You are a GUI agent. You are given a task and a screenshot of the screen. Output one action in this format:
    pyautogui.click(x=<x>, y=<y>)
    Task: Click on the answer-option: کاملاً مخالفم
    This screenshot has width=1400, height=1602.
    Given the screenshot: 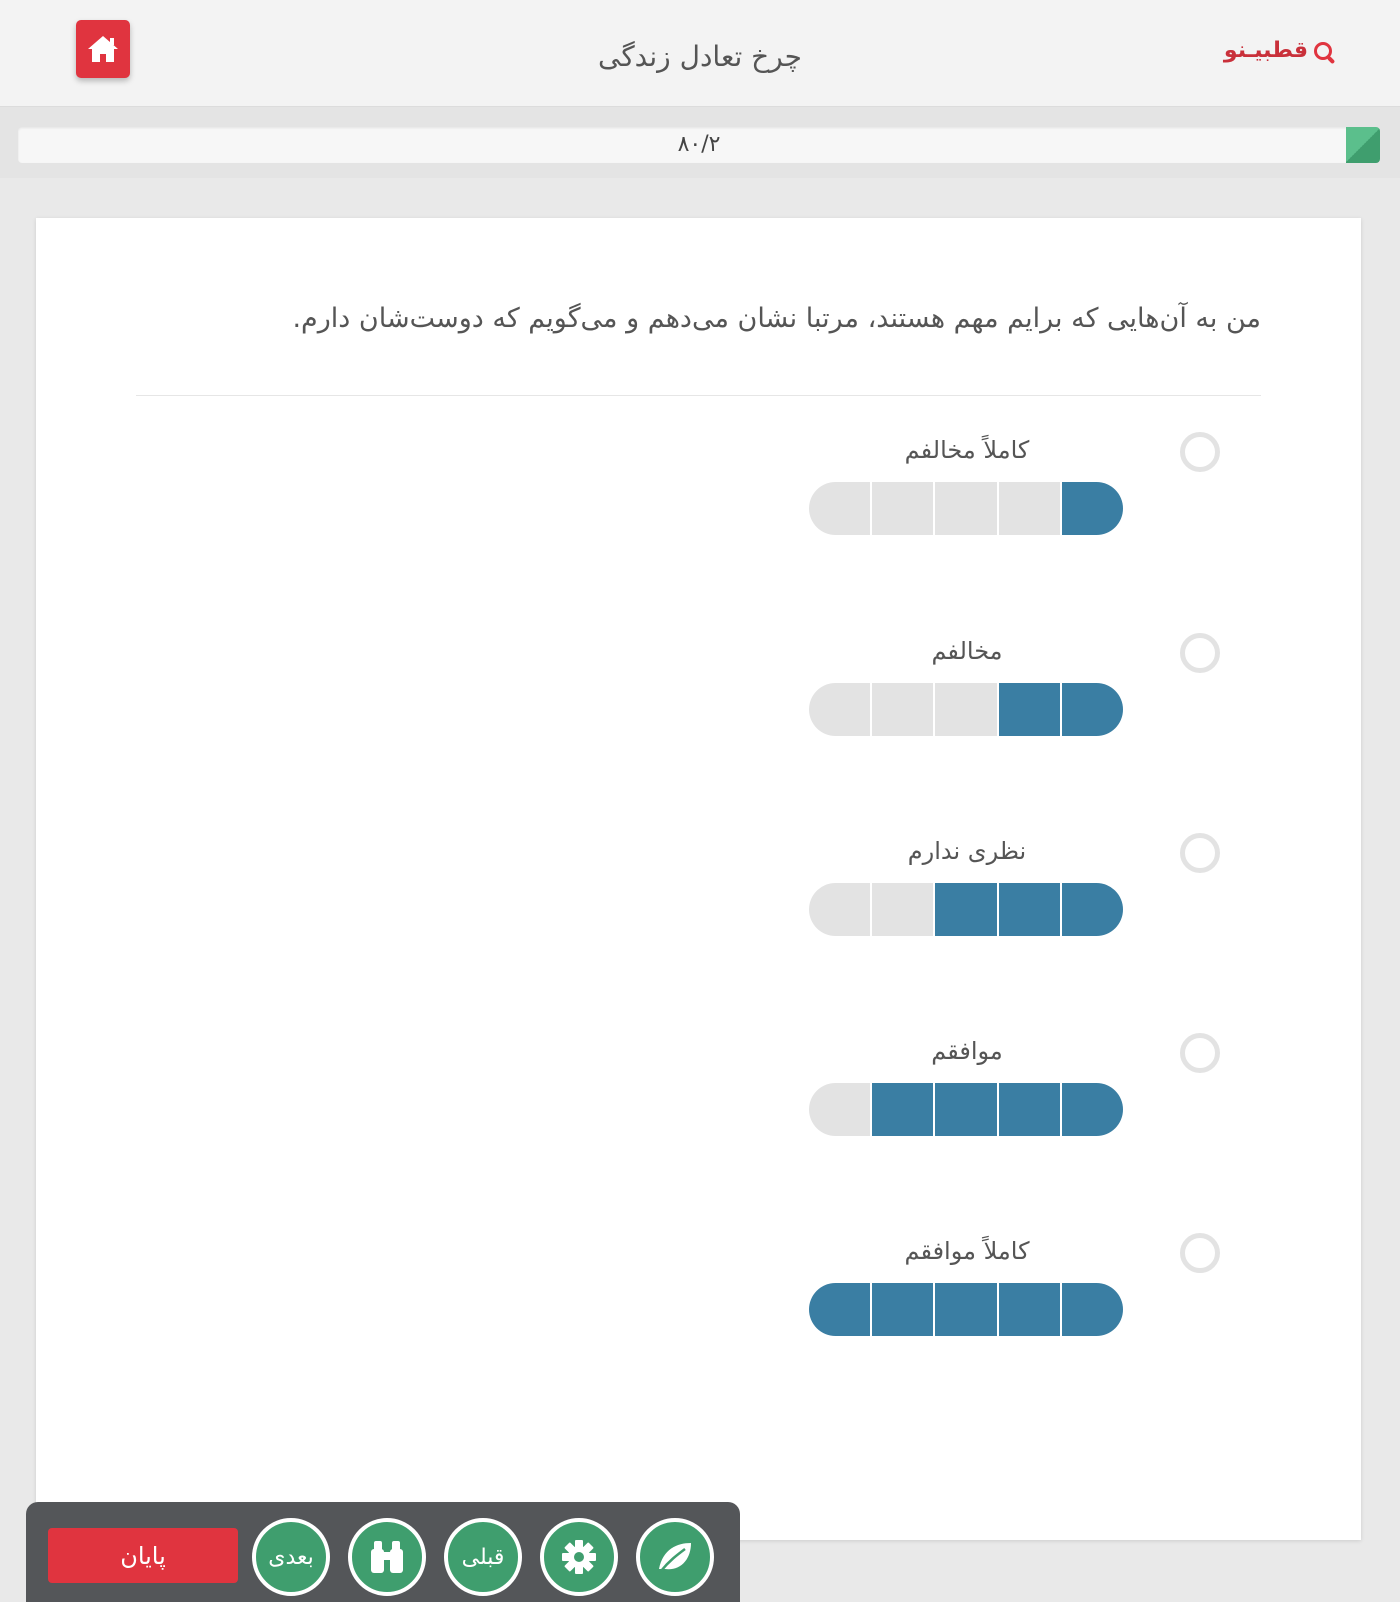 What is the action you would take?
    pyautogui.click(x=698, y=492)
    